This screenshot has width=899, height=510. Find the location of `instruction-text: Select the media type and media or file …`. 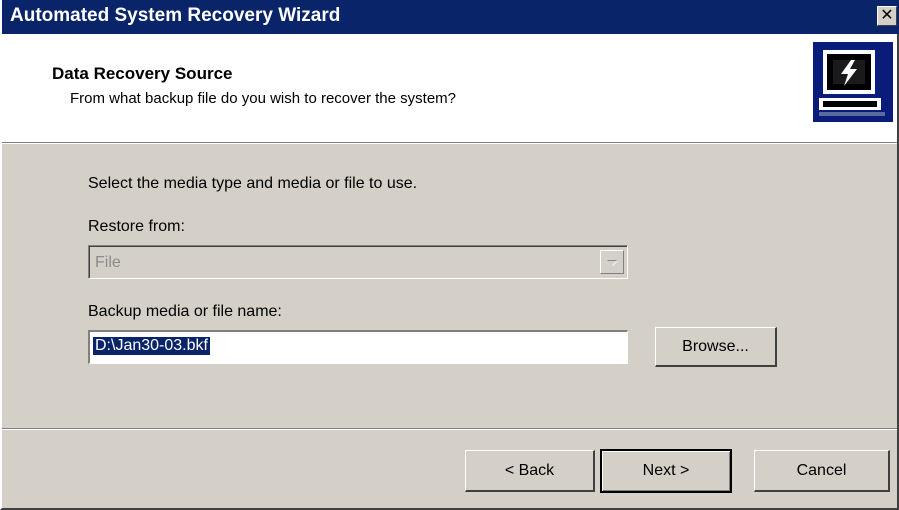

instruction-text: Select the media type and media or file … is located at coordinates (253, 183).